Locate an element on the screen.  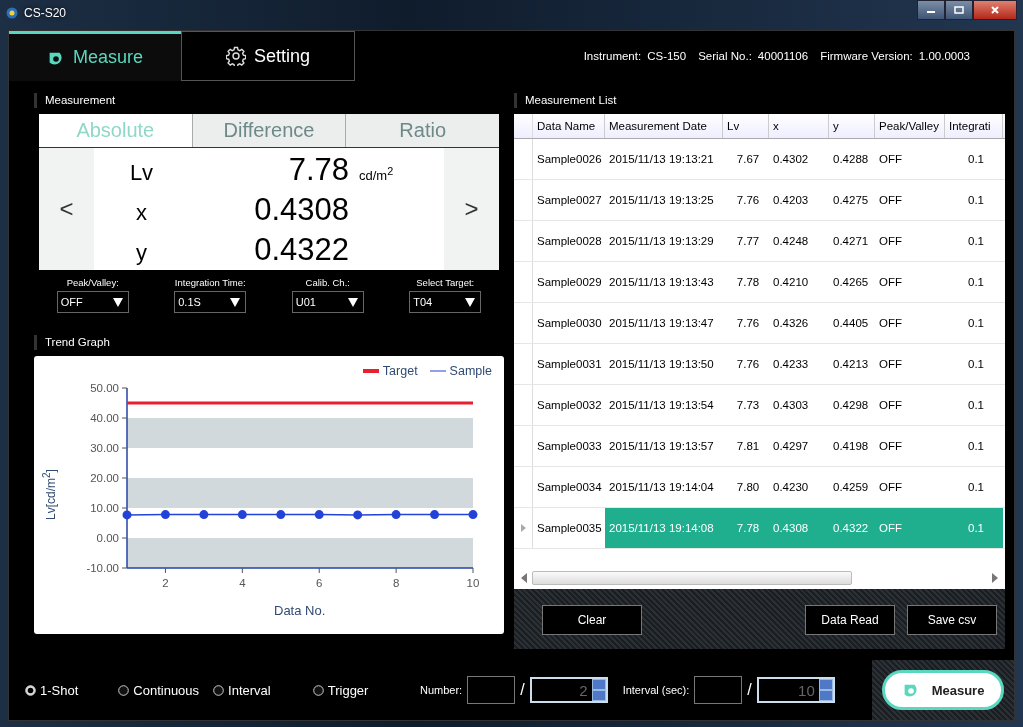
info-value: 1.00.0003 is located at coordinates (944, 56).